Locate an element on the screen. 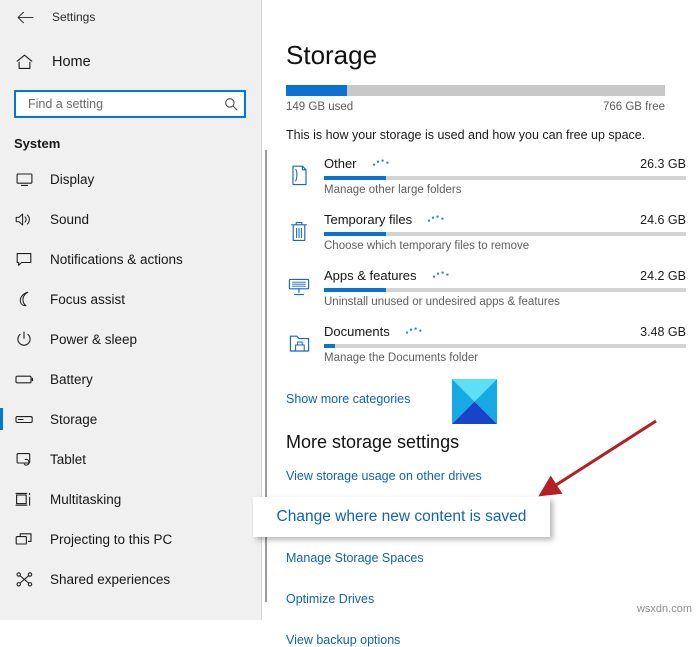 This screenshot has width=700, height=647. sidebar-item-tablet: Tablet is located at coordinates (131, 459).